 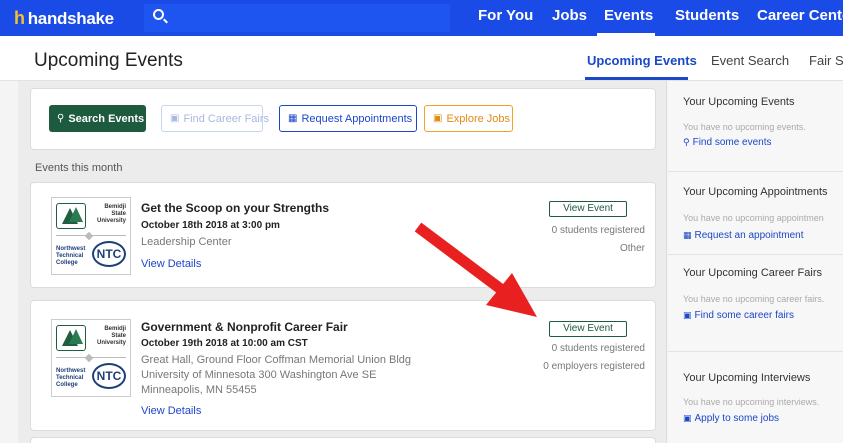 I want to click on request-appointment-link: ▦ Request an appointment, so click(x=743, y=235).